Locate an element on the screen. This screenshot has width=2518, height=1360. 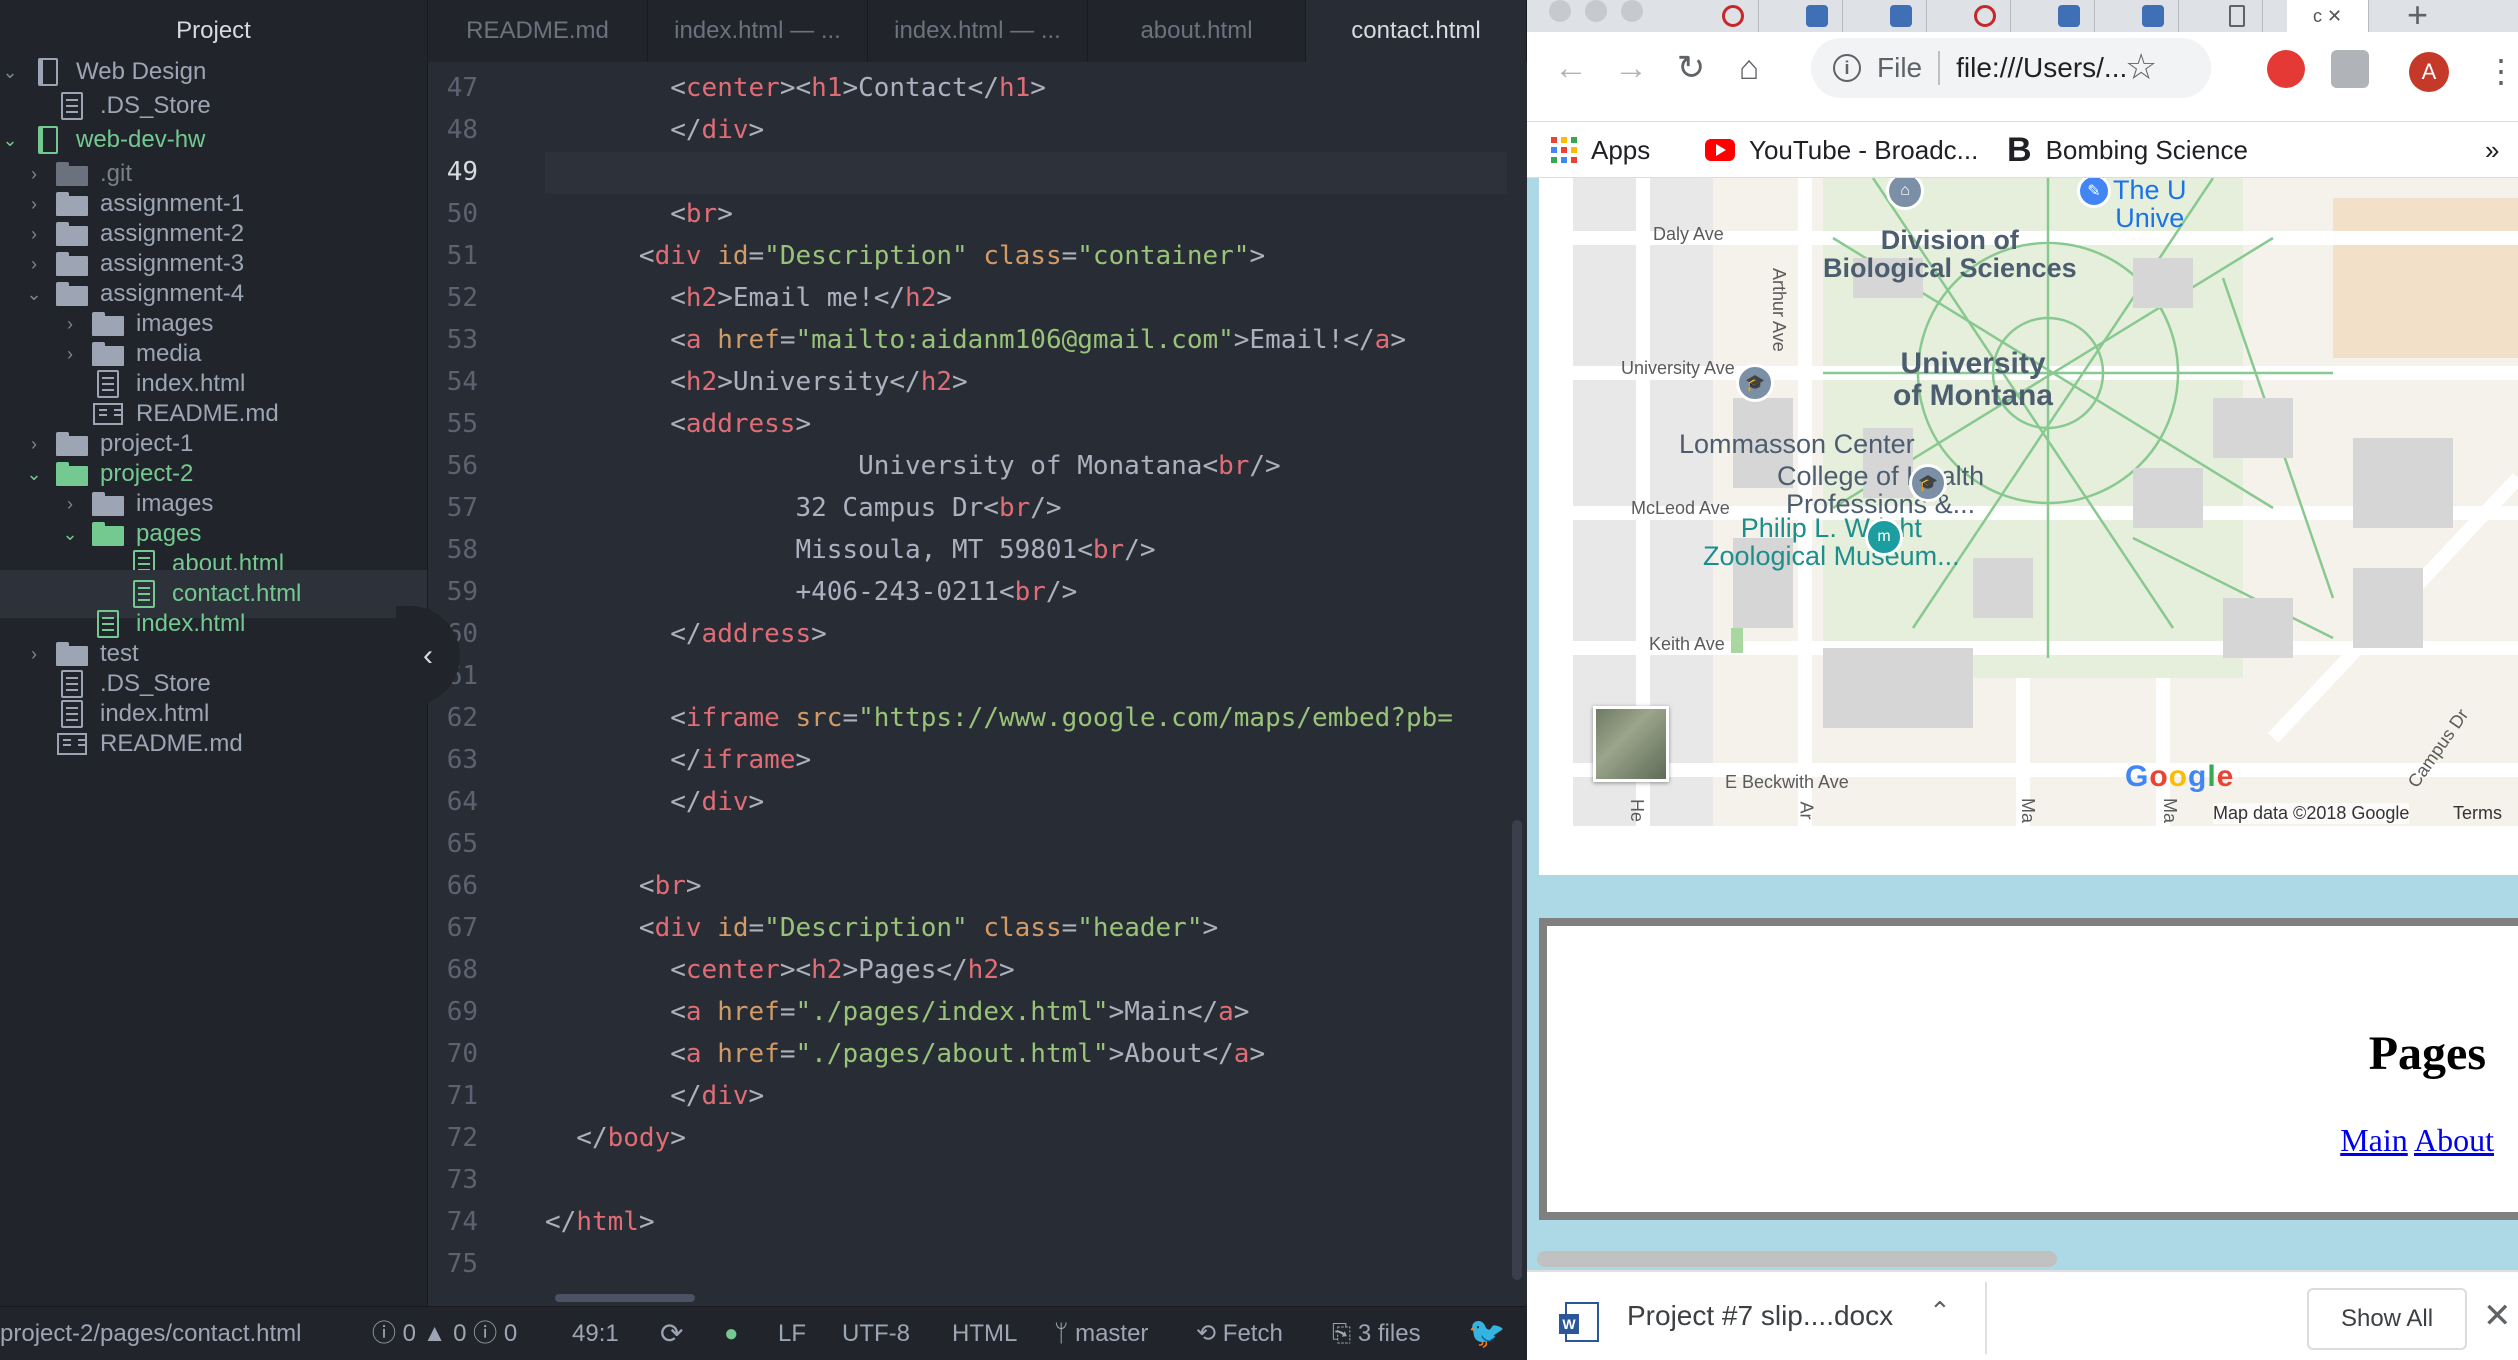
tab-title: c is located at coordinates (2317, 15).